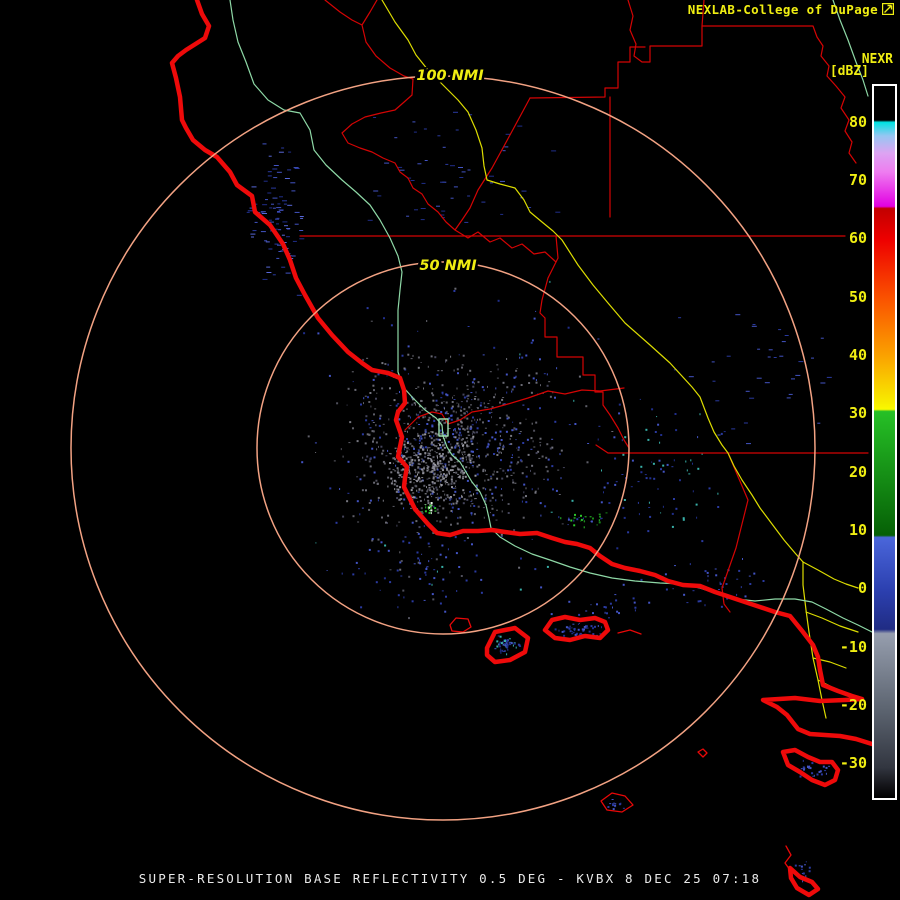  Describe the element at coordinates (888, 9) in the screenshot. I see `college-of-dupage-logo-icon` at that location.